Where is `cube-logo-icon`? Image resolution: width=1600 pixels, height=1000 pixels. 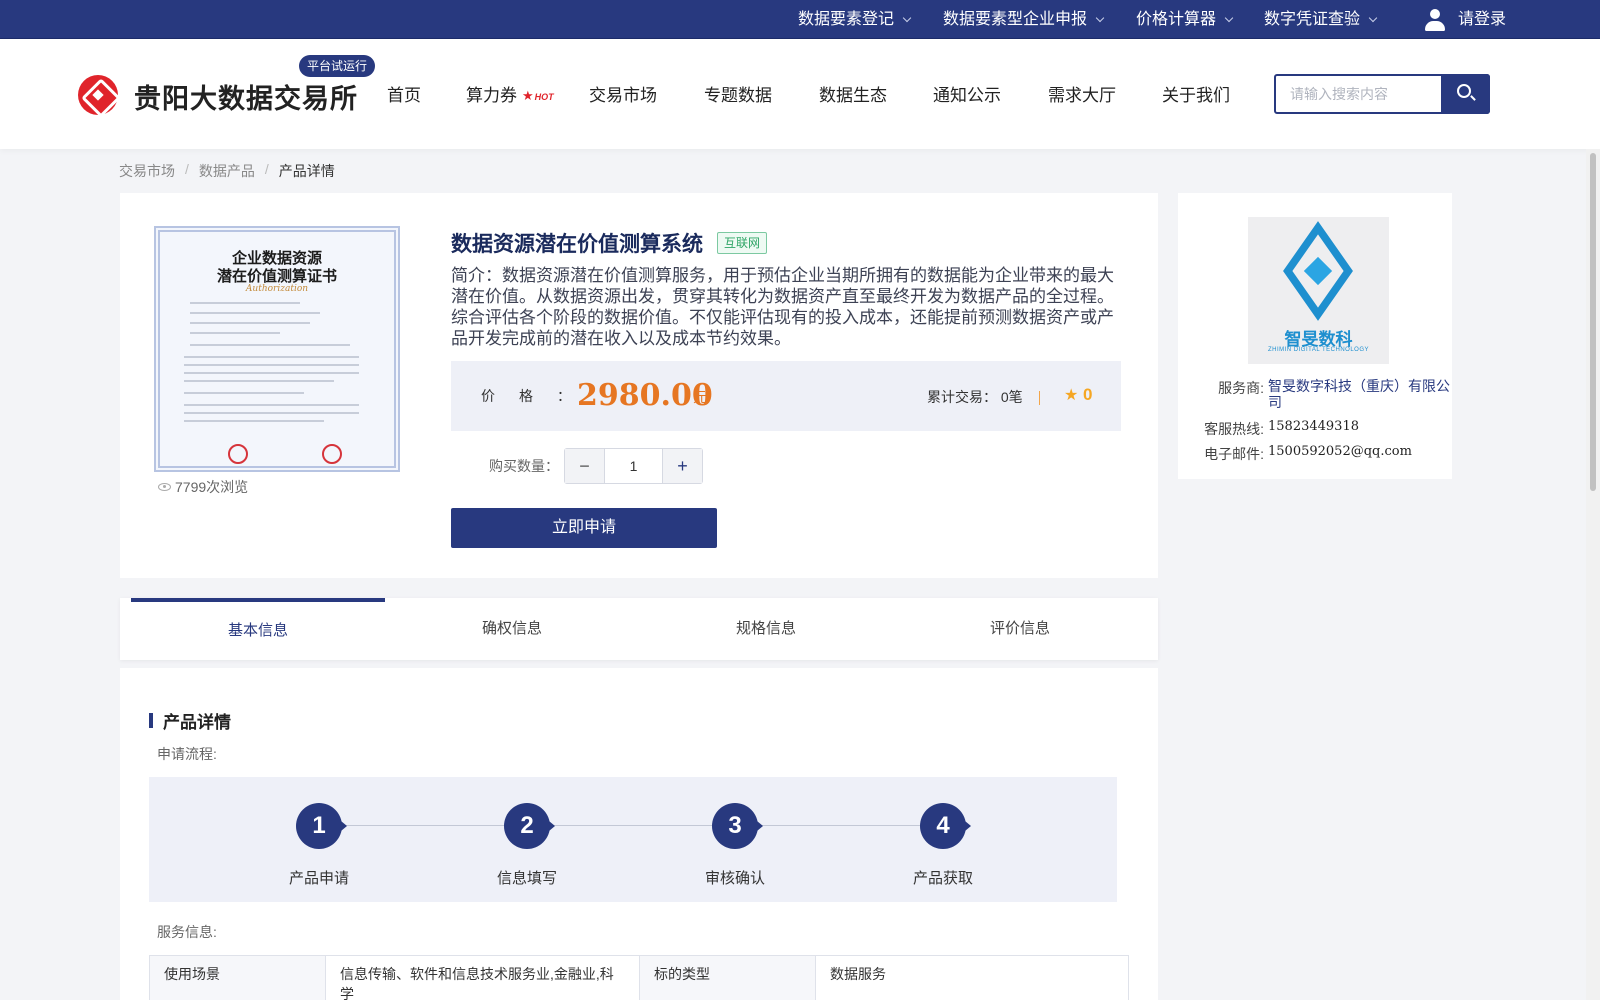 cube-logo-icon is located at coordinates (1318, 271).